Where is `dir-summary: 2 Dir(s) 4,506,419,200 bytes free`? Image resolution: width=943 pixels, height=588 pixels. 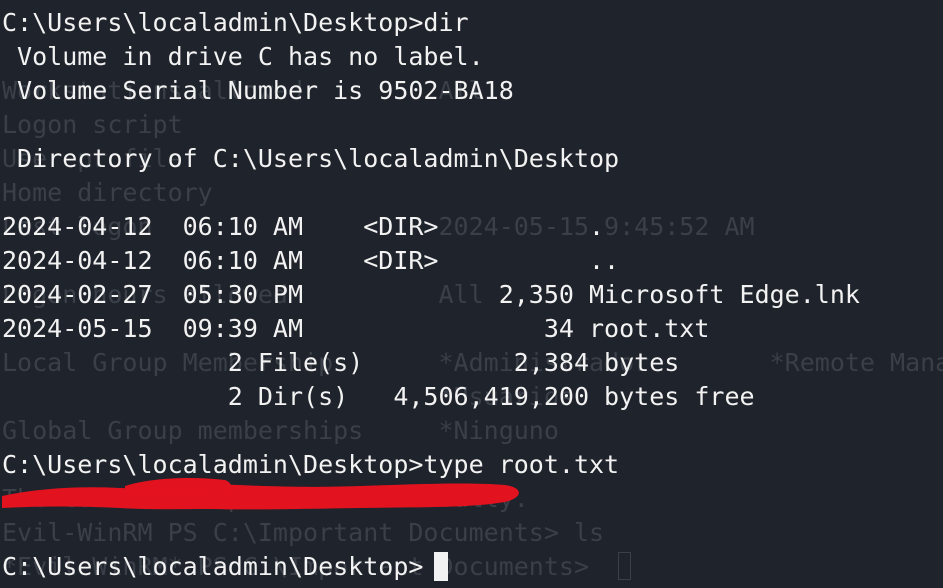 dir-summary: 2 Dir(s) 4,506,419,200 bytes free is located at coordinates (378, 396).